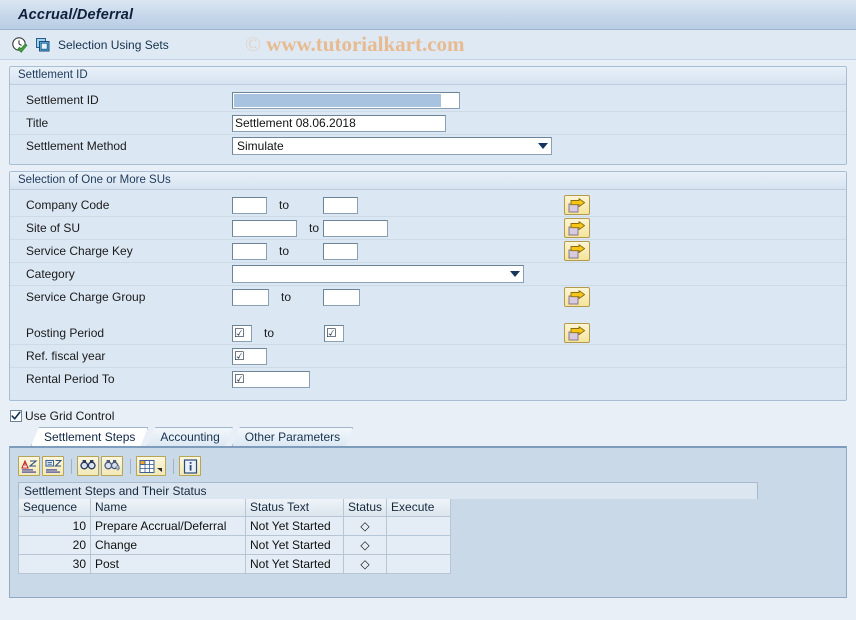 Image resolution: width=856 pixels, height=620 pixels. I want to click on settlement-method-dropdown: Simulate, so click(392, 146).